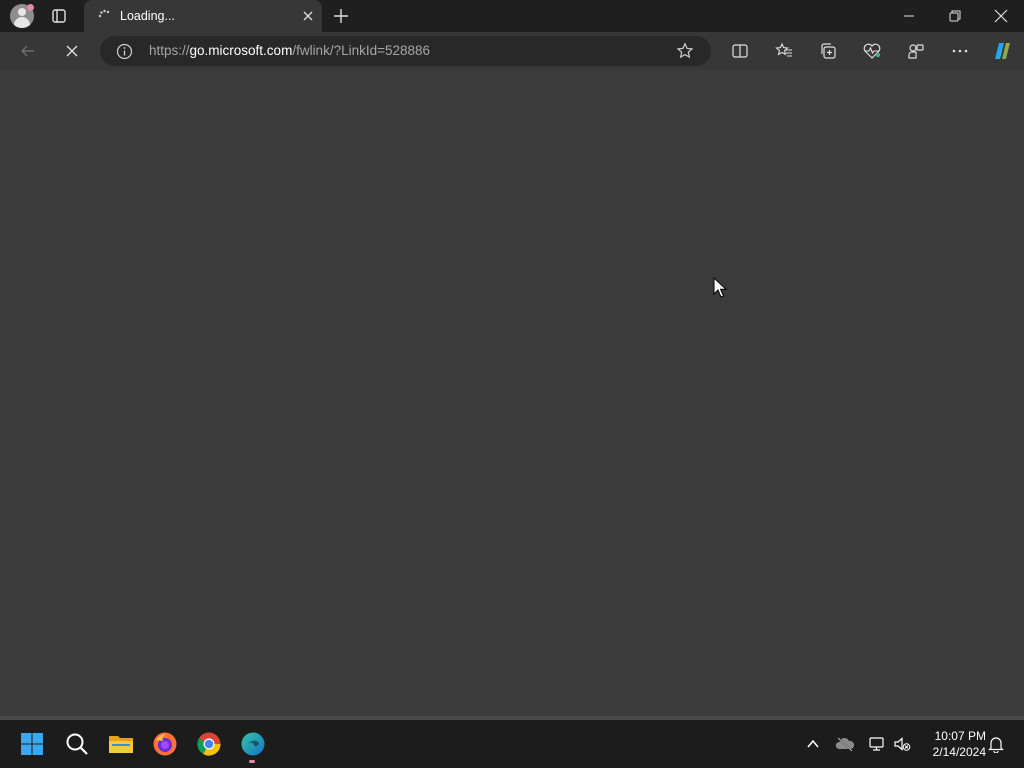 The image size is (1024, 768). I want to click on collections-icon, so click(828, 51).